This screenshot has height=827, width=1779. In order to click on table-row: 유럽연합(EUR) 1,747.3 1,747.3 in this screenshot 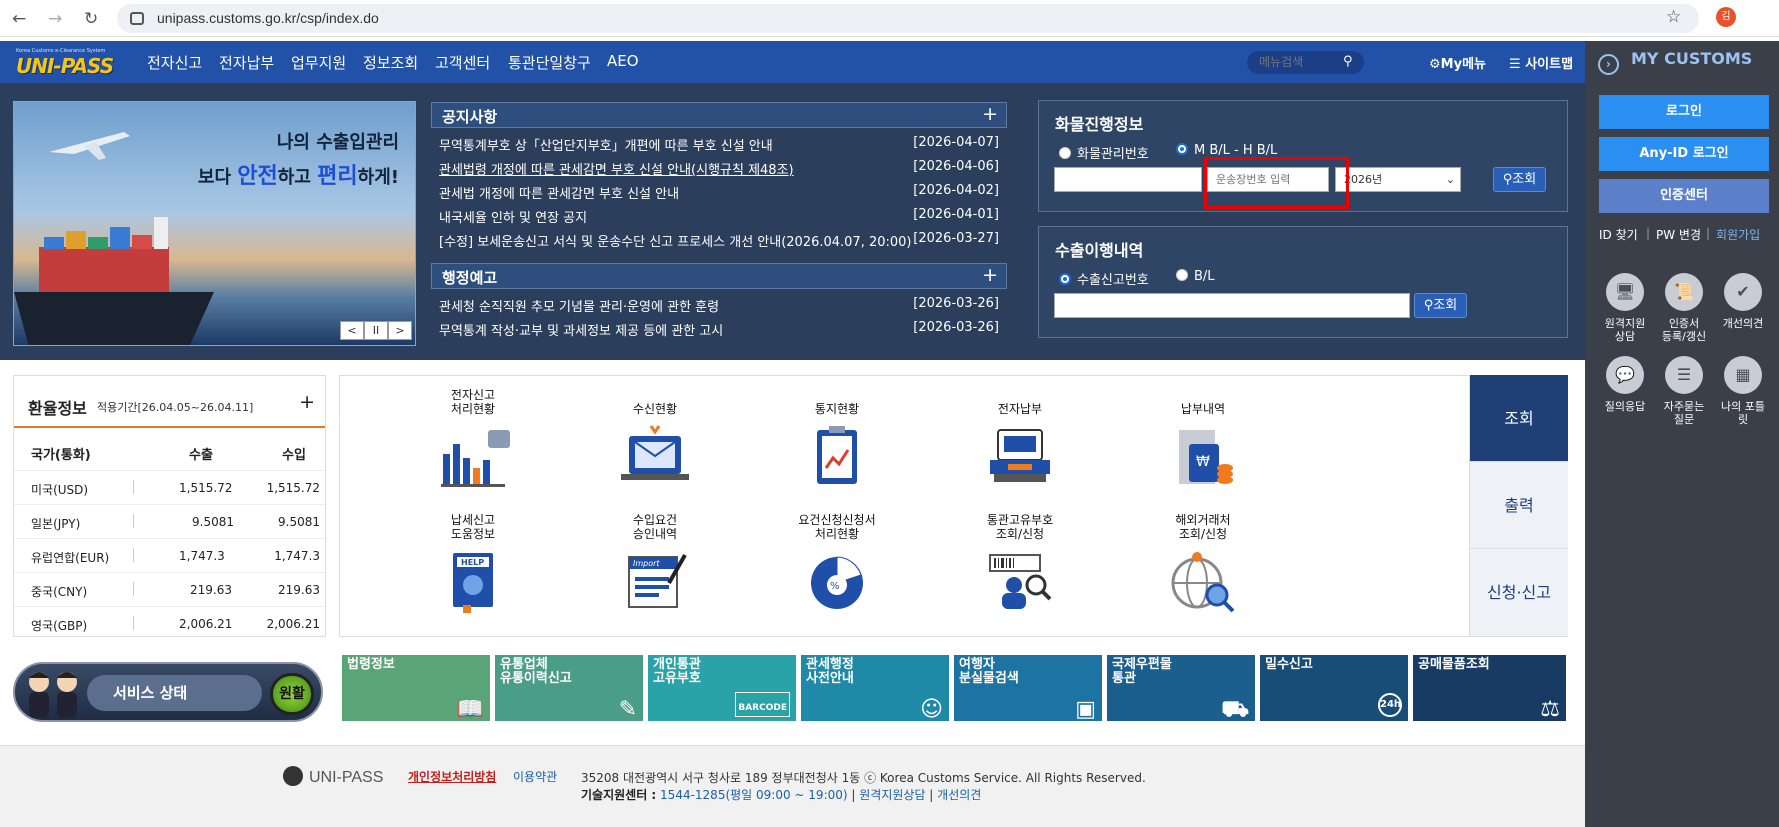, I will do `click(169, 555)`.